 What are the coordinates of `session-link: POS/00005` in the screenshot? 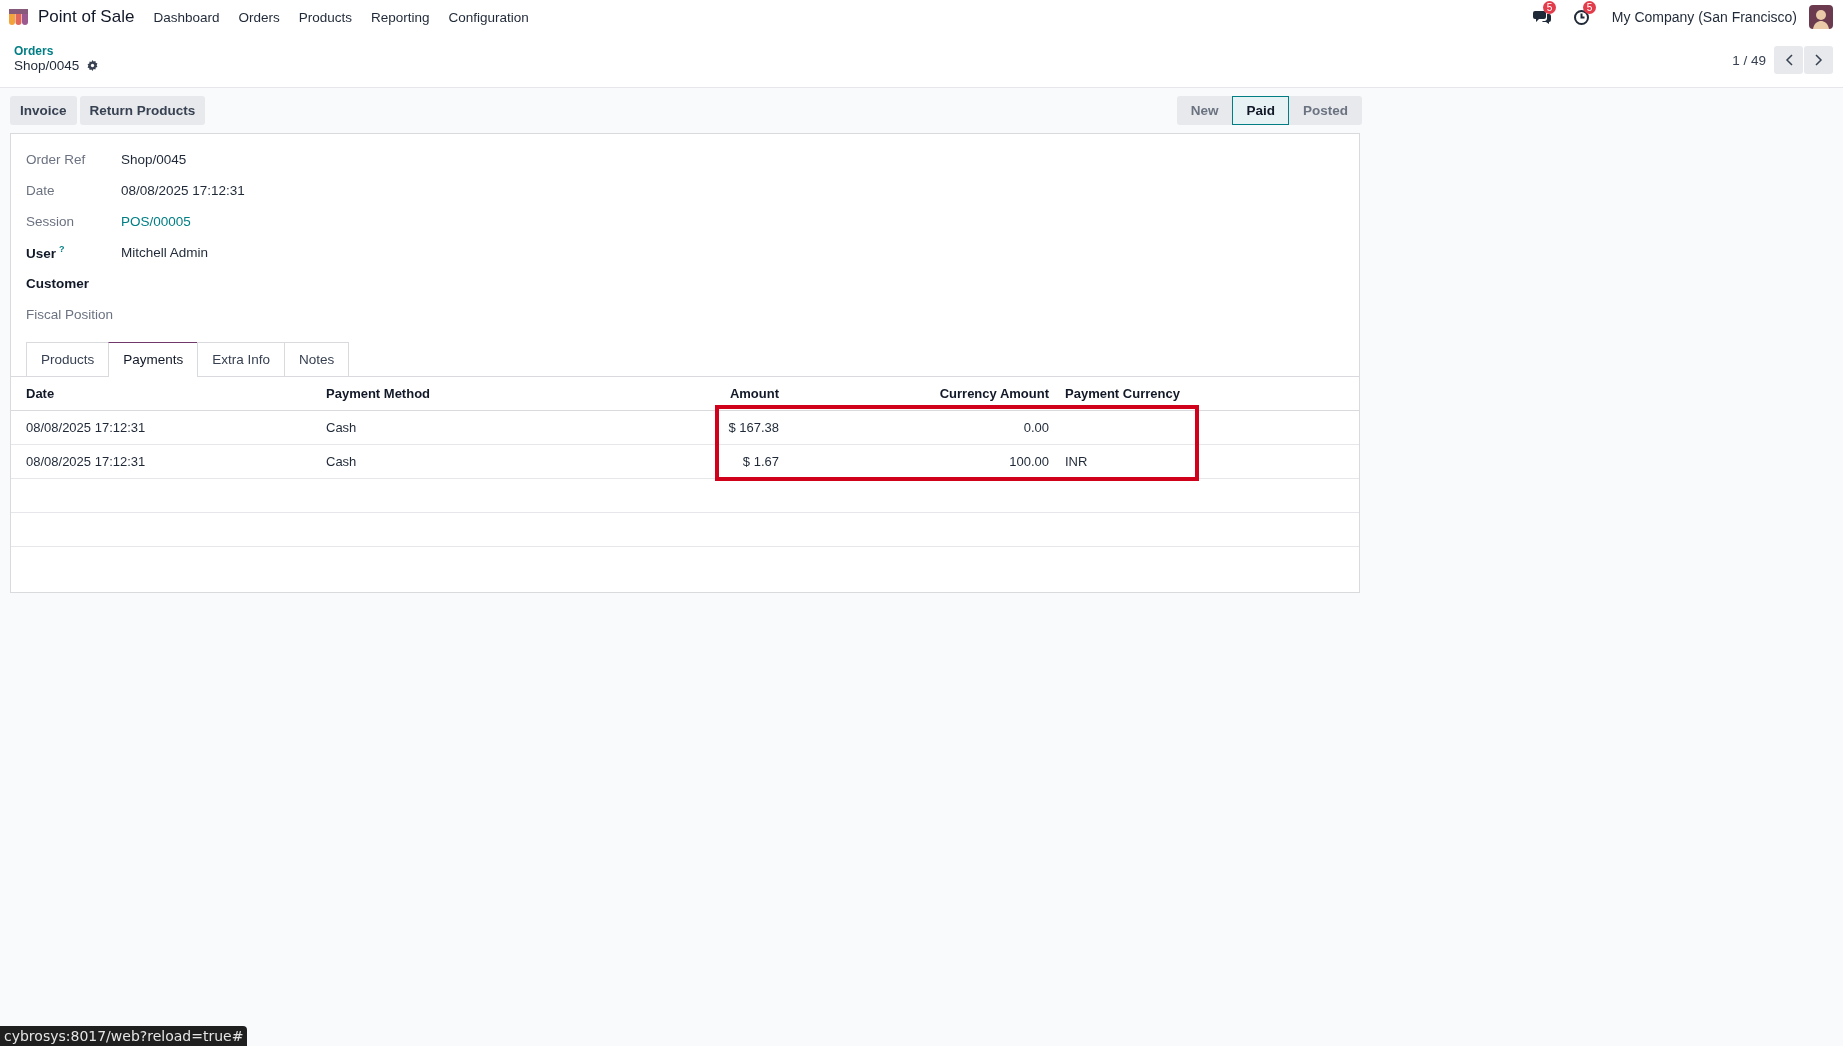 It's located at (156, 221).